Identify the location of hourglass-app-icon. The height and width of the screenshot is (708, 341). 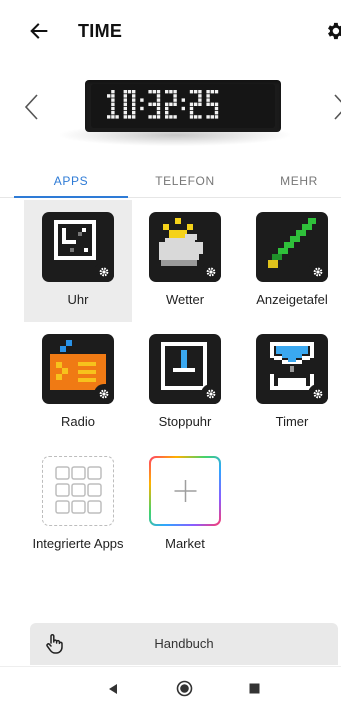
(292, 369).